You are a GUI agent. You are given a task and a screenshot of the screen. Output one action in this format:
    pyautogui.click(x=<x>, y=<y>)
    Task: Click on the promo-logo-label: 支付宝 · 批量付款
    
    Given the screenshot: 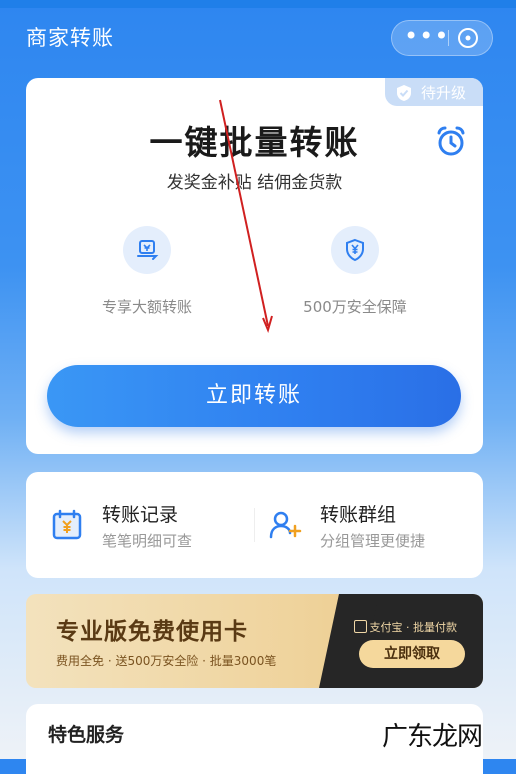 What is the action you would take?
    pyautogui.click(x=413, y=627)
    